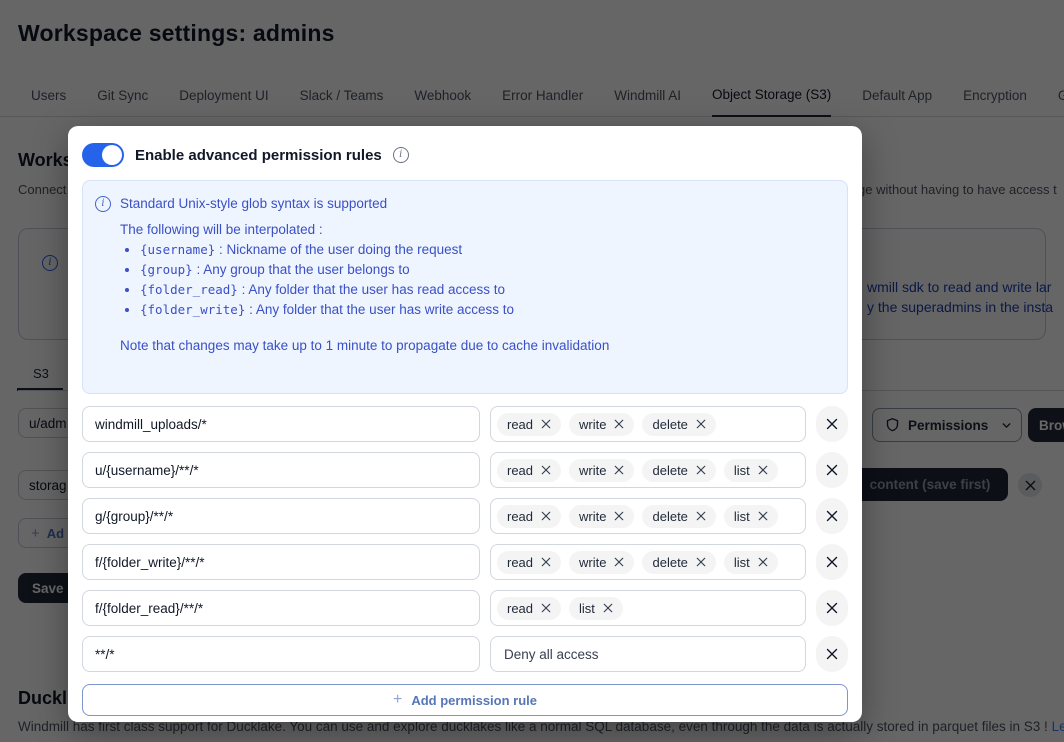 This screenshot has height=742, width=1064. I want to click on add-permission-rule-button: + Add permission rule, so click(465, 700).